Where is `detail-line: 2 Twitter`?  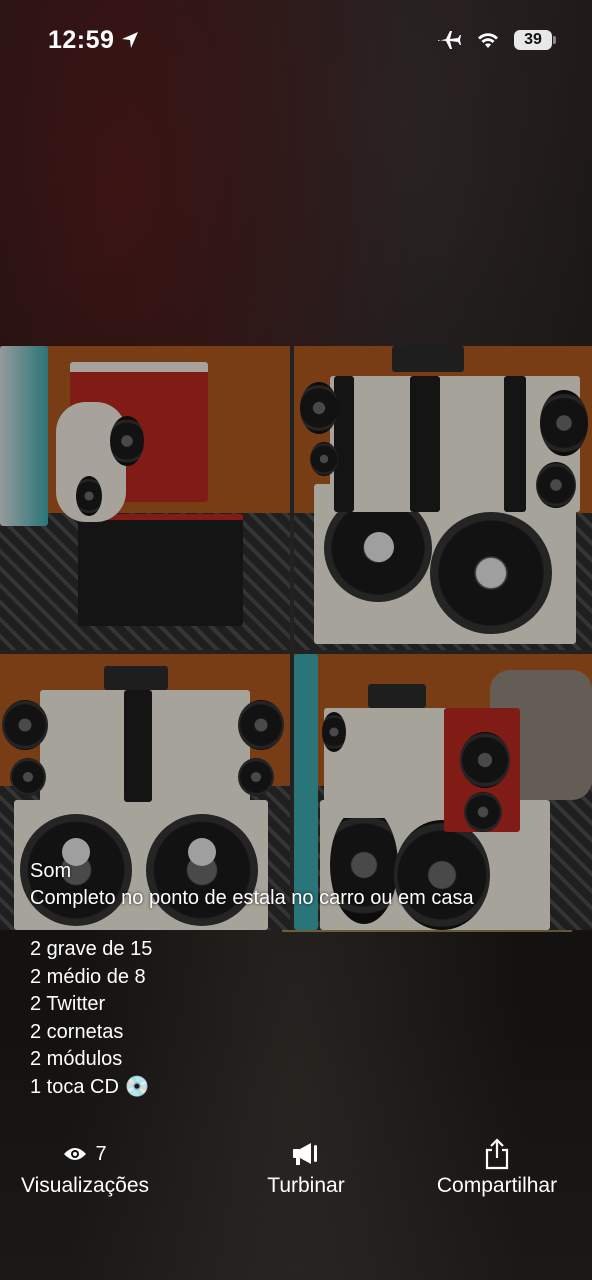 detail-line: 2 Twitter is located at coordinates (68, 1004).